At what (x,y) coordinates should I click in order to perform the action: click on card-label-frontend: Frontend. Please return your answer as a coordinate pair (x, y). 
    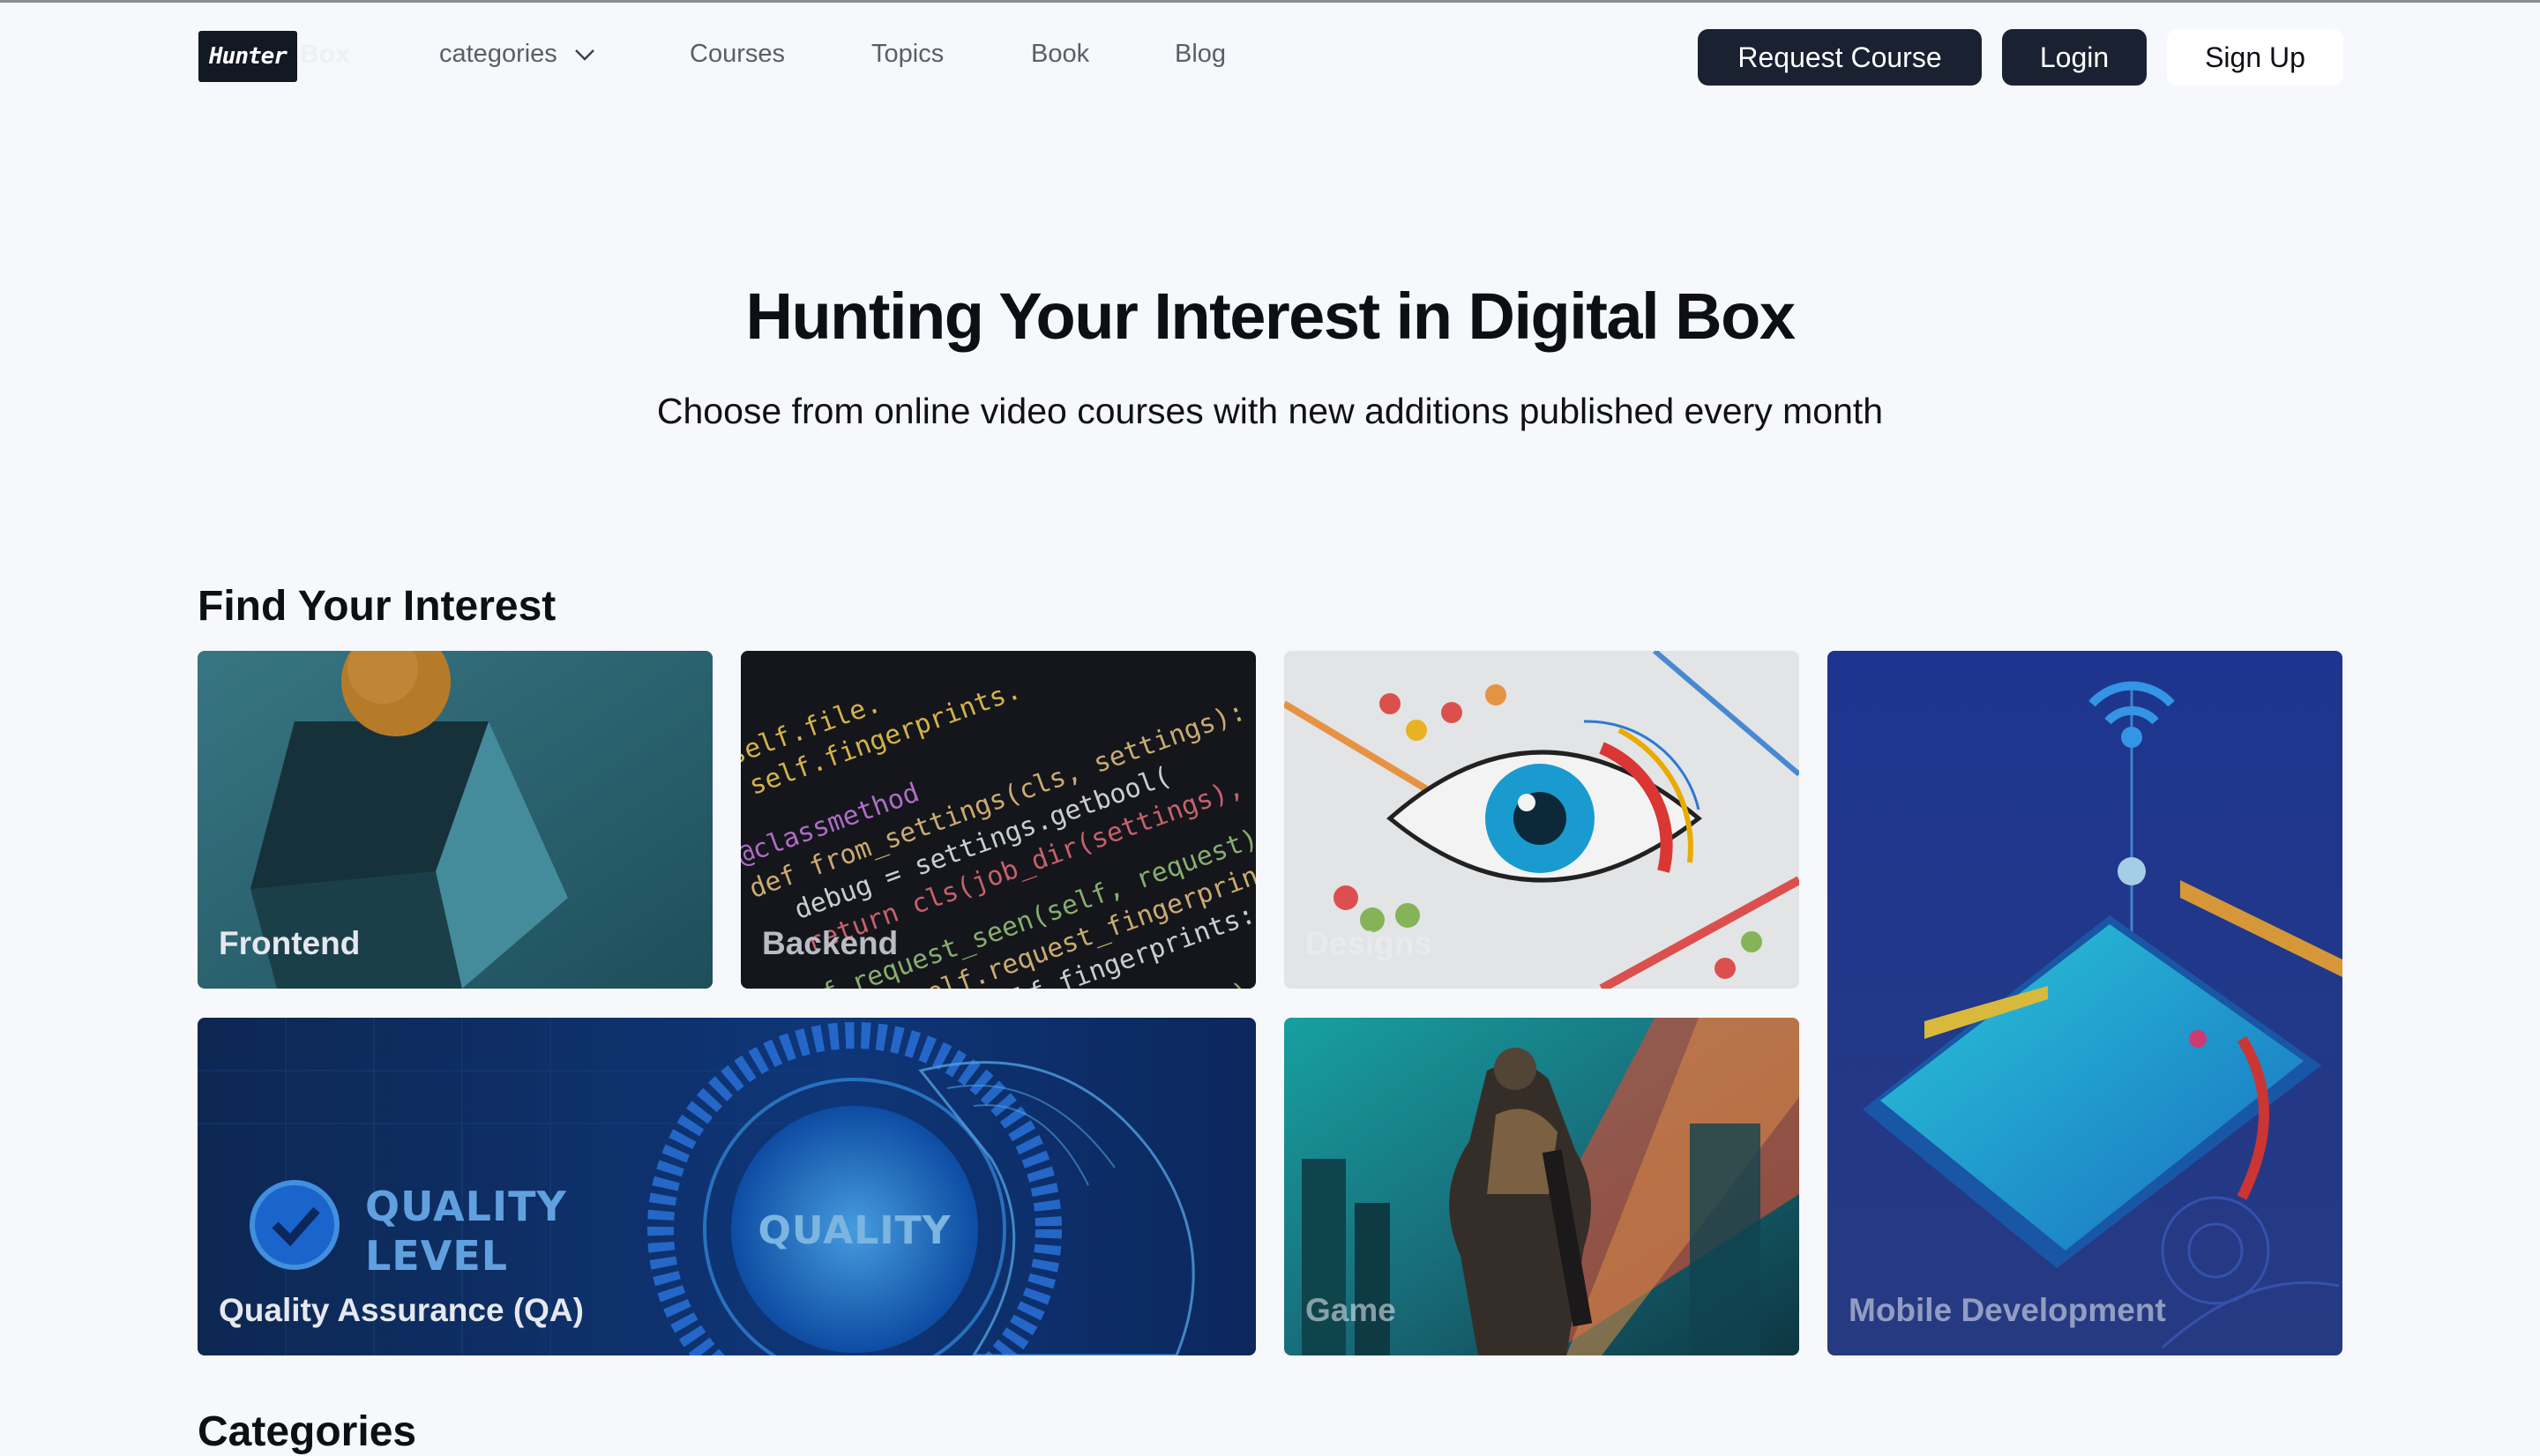
    Looking at the image, I should click on (290, 943).